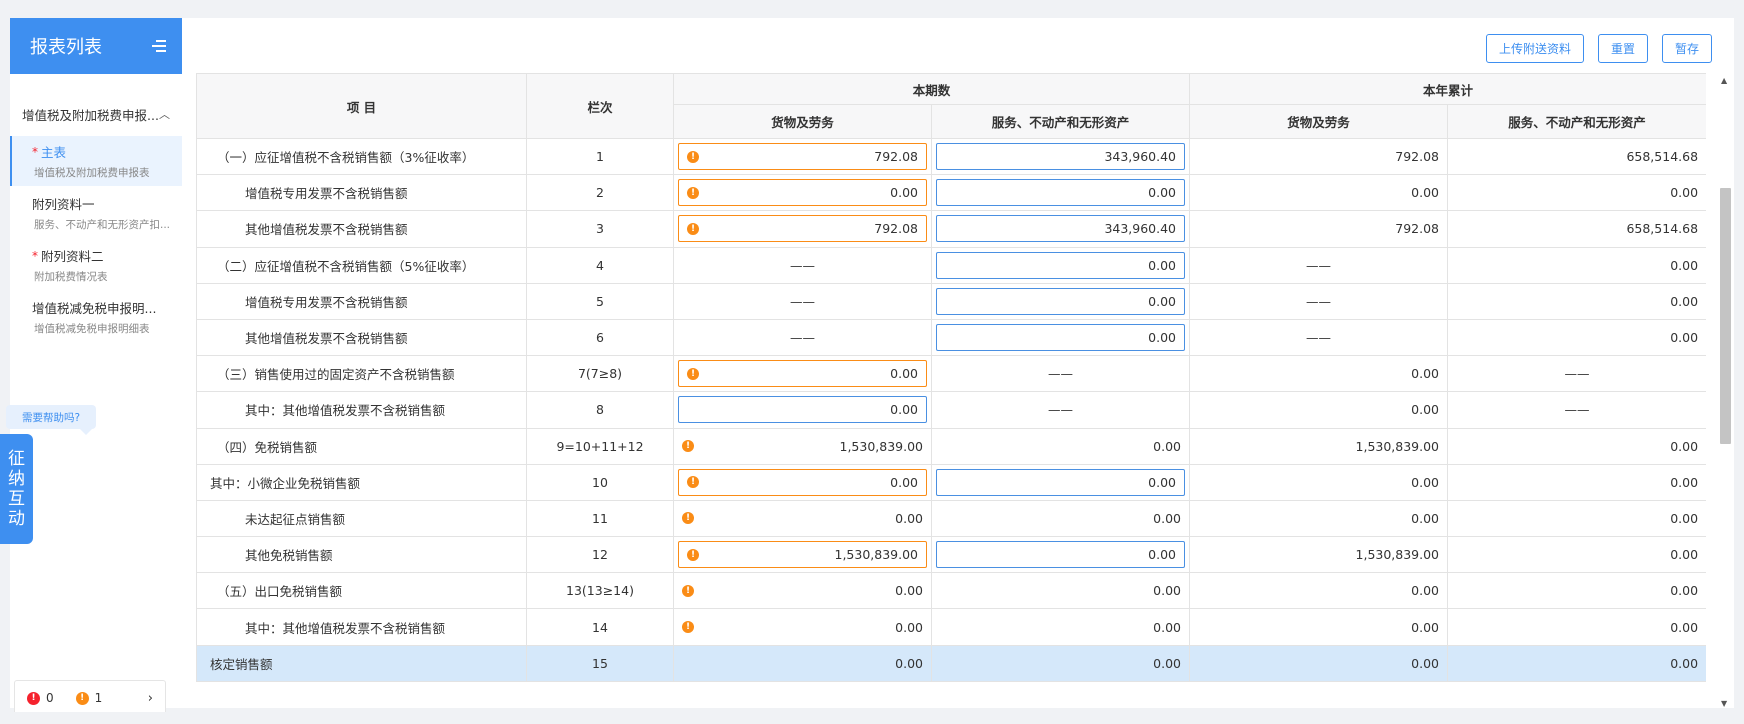 The width and height of the screenshot is (1744, 724). I want to click on help-bubble: 需要帮助吗?, so click(51, 420).